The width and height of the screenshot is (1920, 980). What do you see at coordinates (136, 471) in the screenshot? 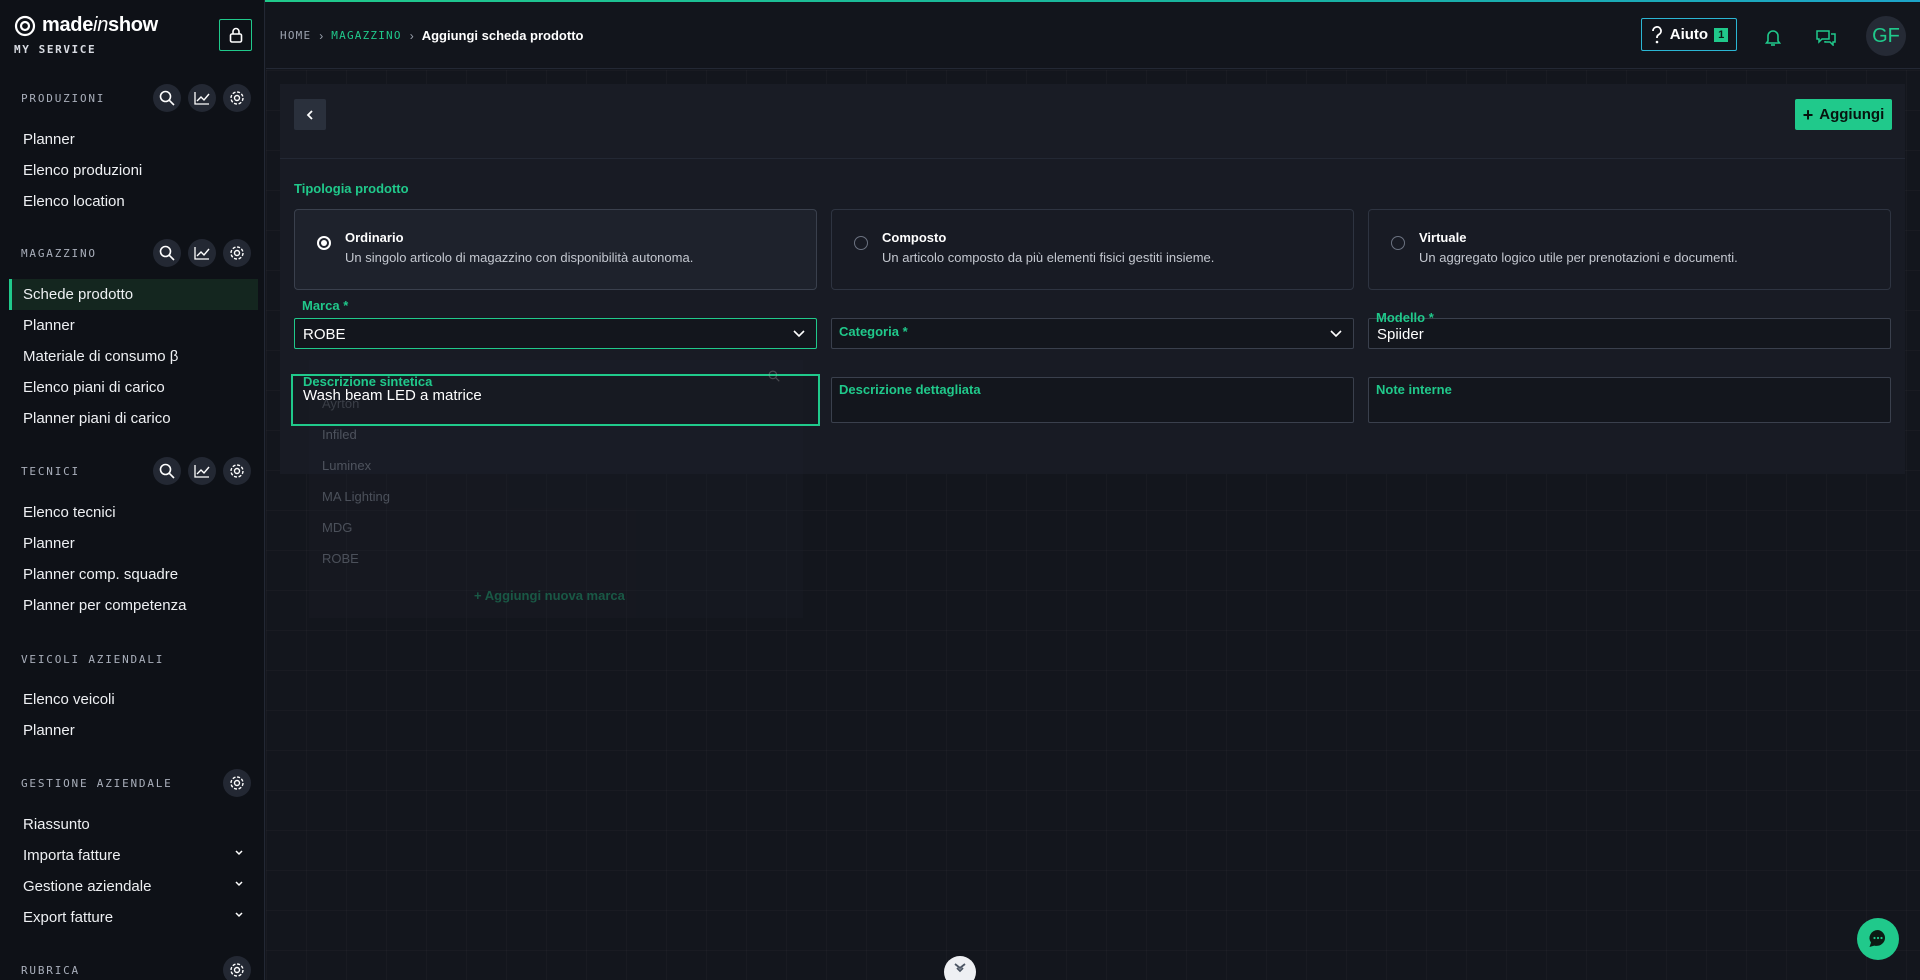
I see `section-tecnici: TECNICI` at bounding box center [136, 471].